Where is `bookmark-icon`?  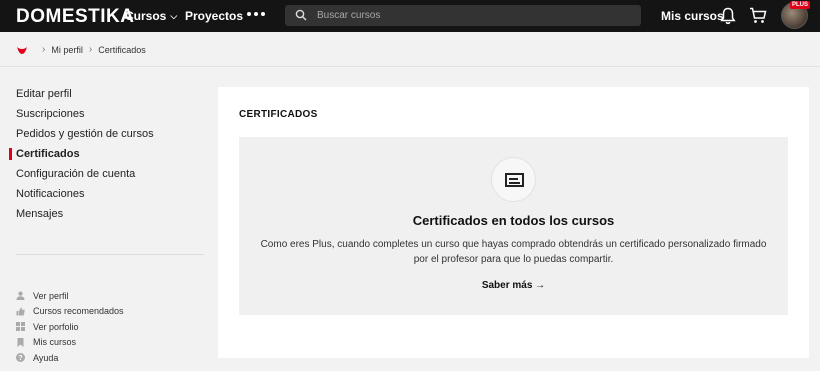 bookmark-icon is located at coordinates (20, 342).